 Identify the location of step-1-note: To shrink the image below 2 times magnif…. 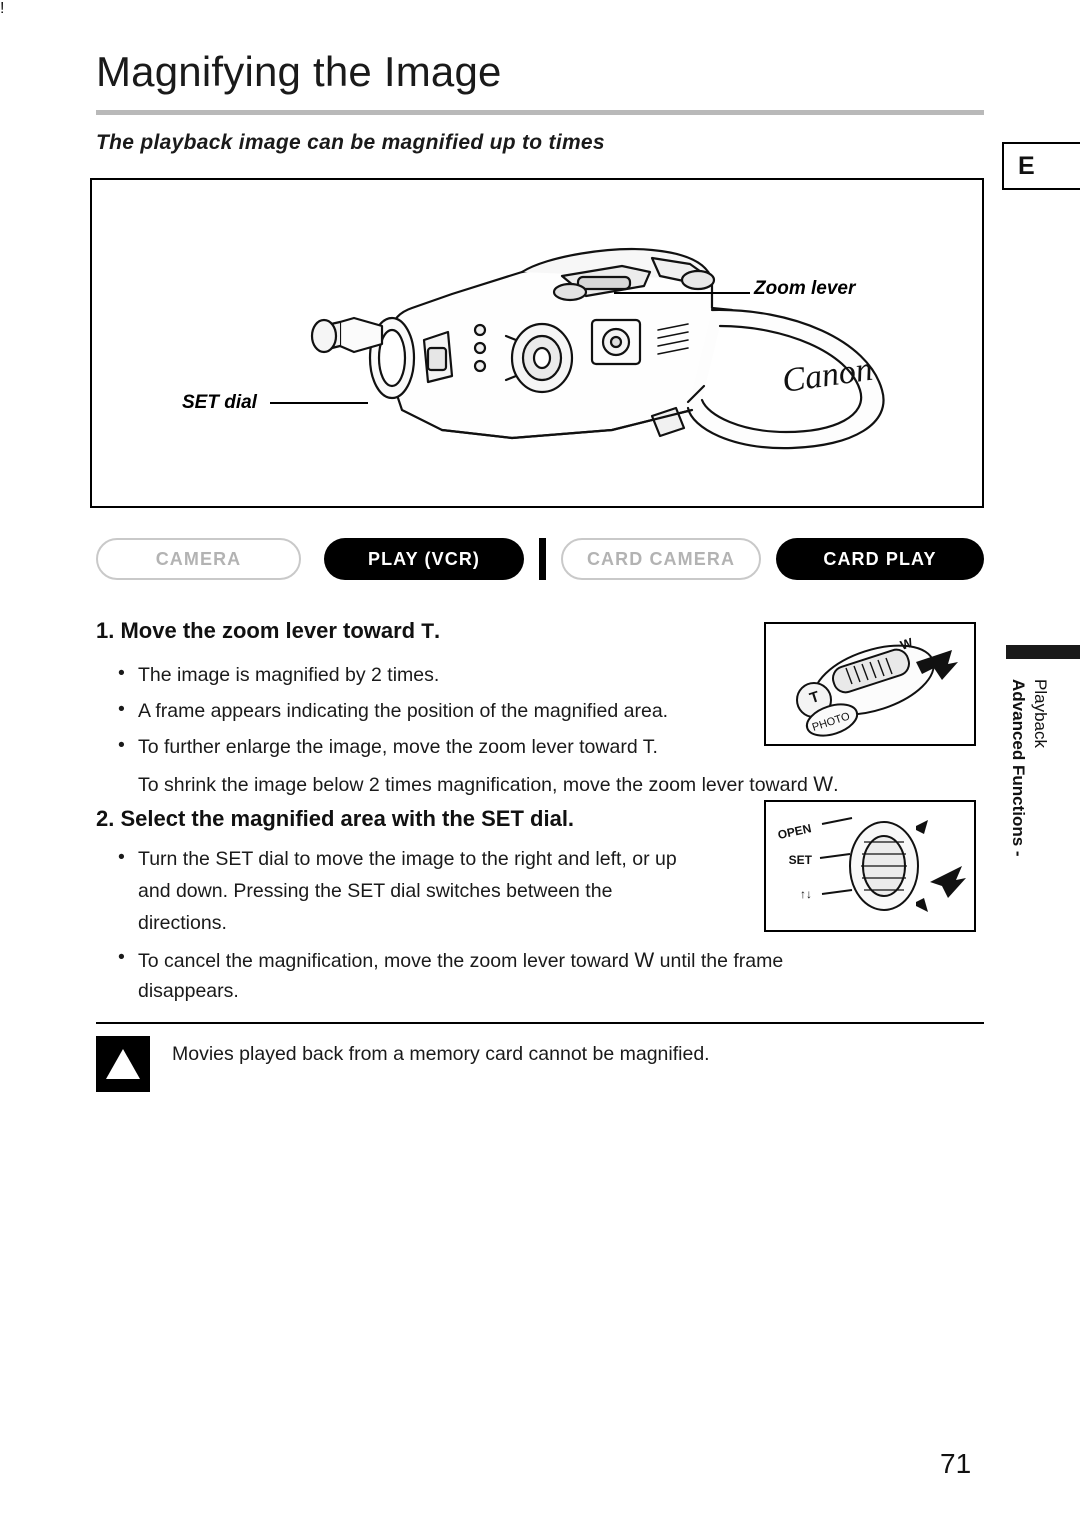
(538, 785).